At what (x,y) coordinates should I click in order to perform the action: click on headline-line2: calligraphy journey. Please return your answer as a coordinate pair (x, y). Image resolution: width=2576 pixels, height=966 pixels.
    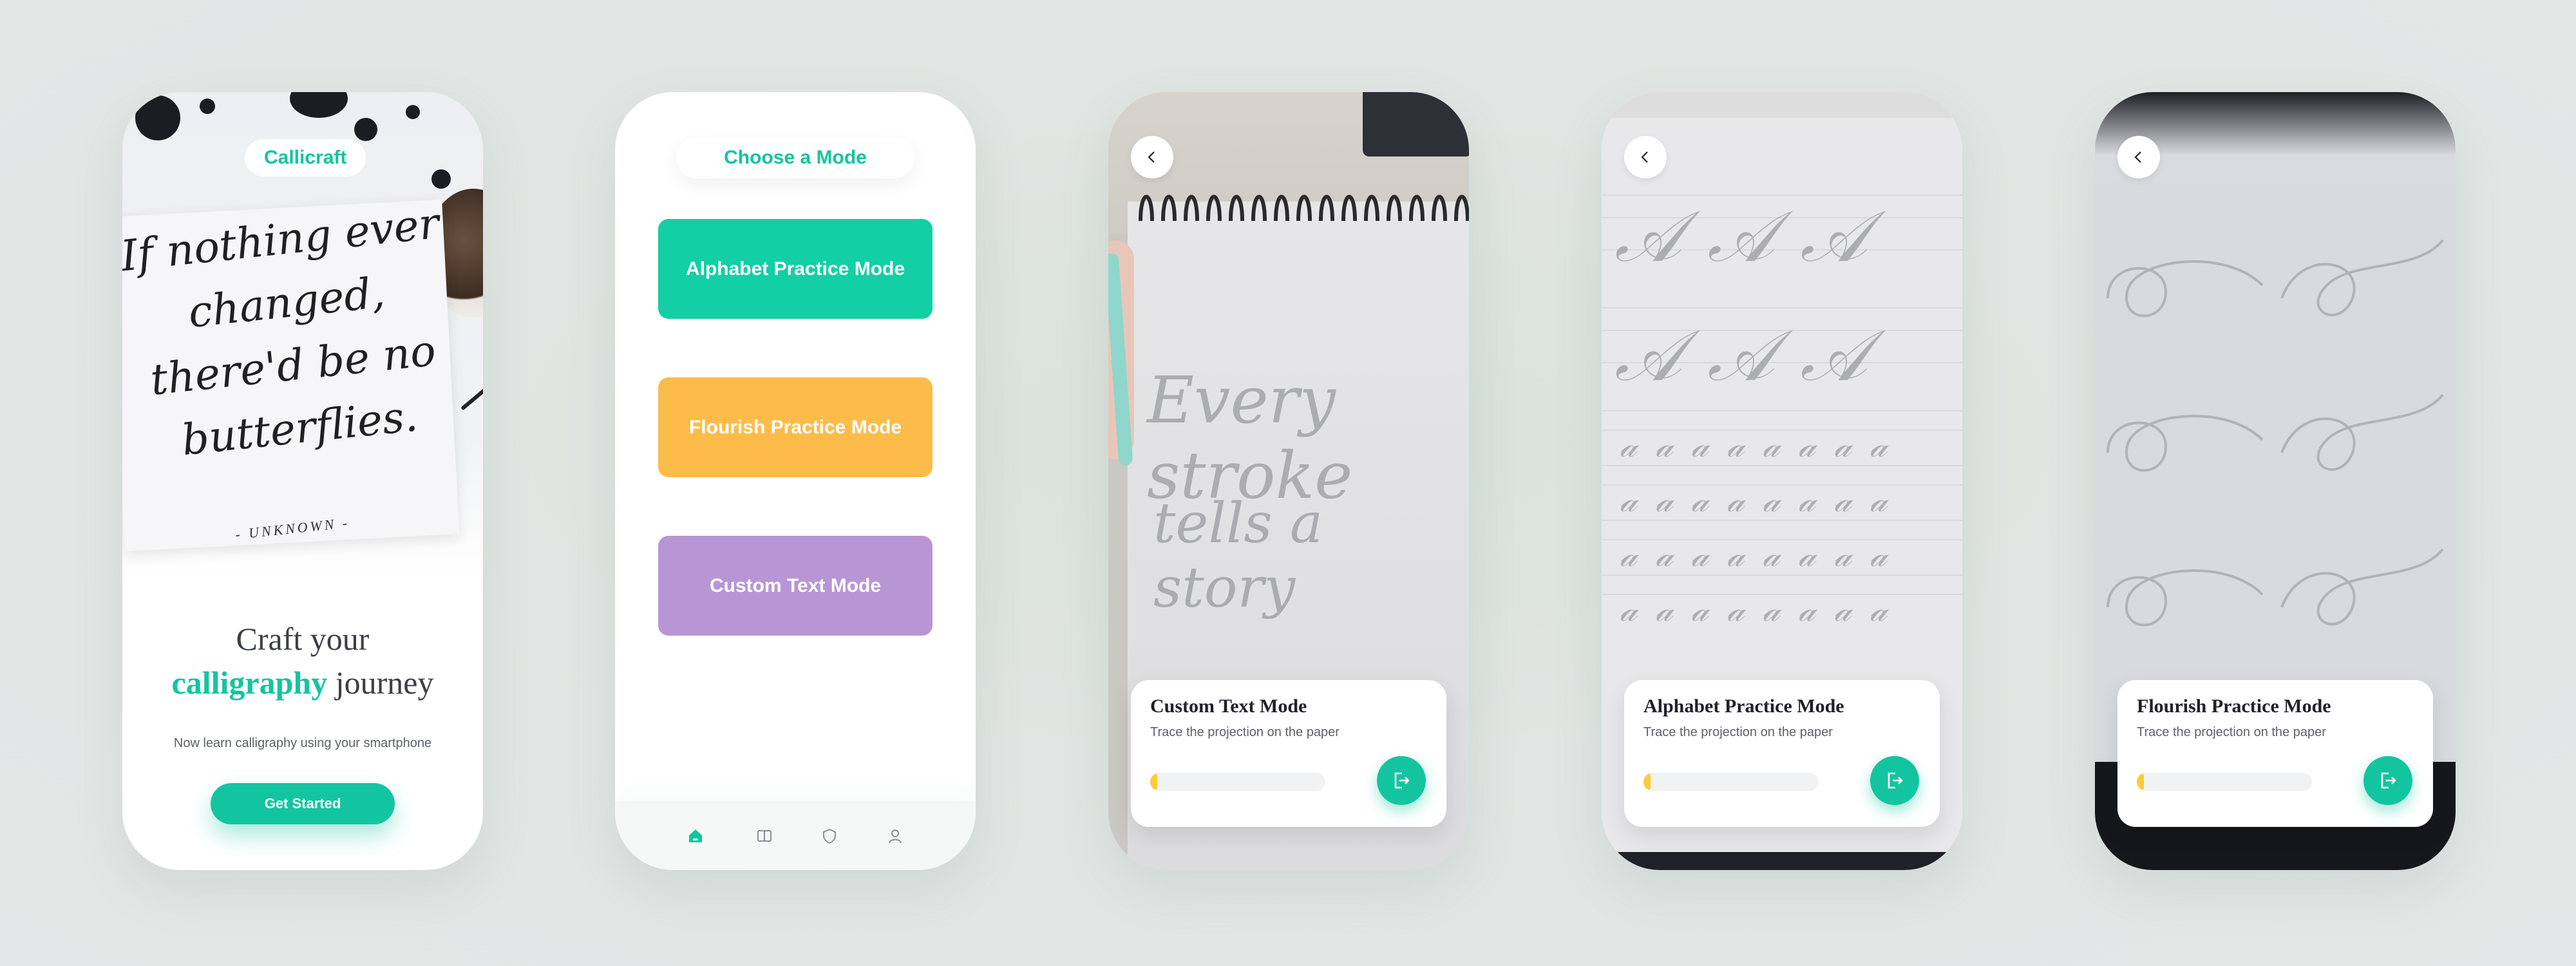
    Looking at the image, I should click on (302, 683).